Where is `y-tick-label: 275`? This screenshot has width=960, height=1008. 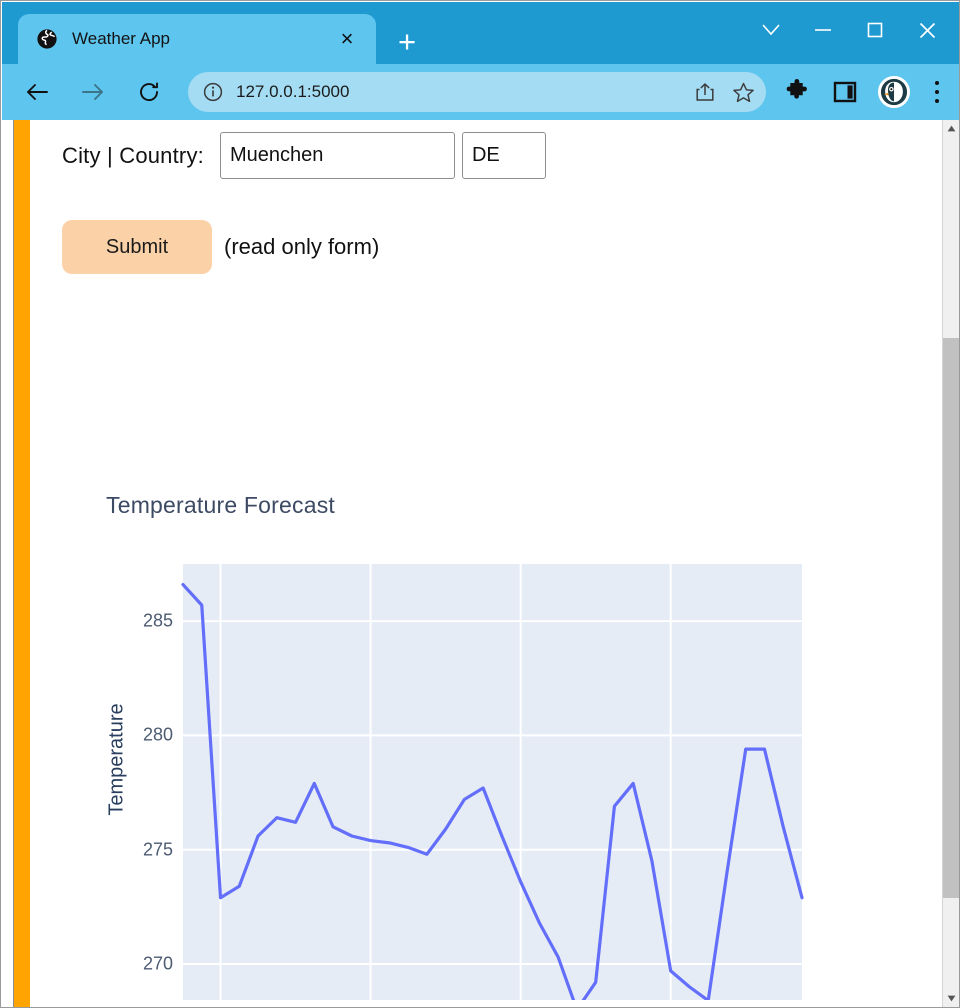 y-tick-label: 275 is located at coordinates (157, 849).